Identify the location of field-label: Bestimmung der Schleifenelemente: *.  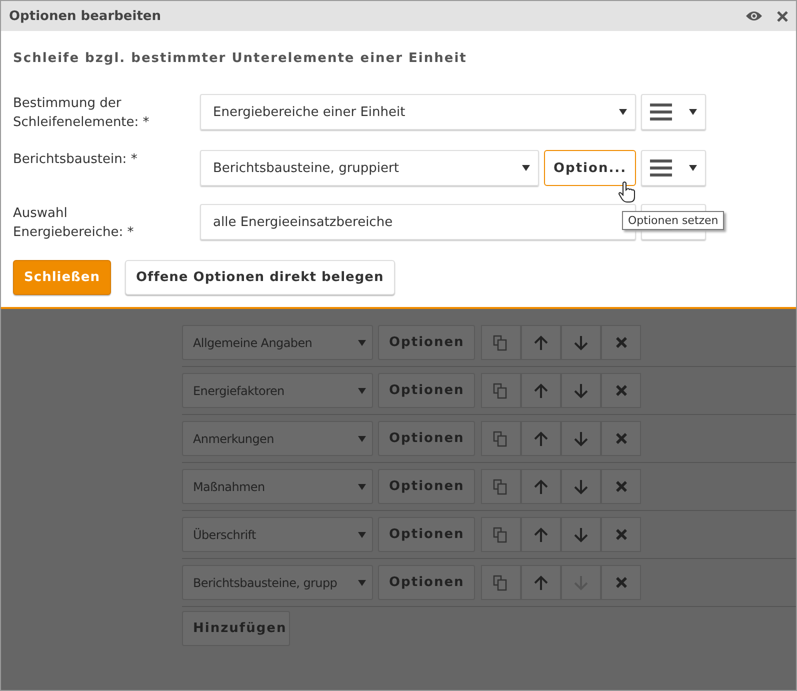
(81, 113).